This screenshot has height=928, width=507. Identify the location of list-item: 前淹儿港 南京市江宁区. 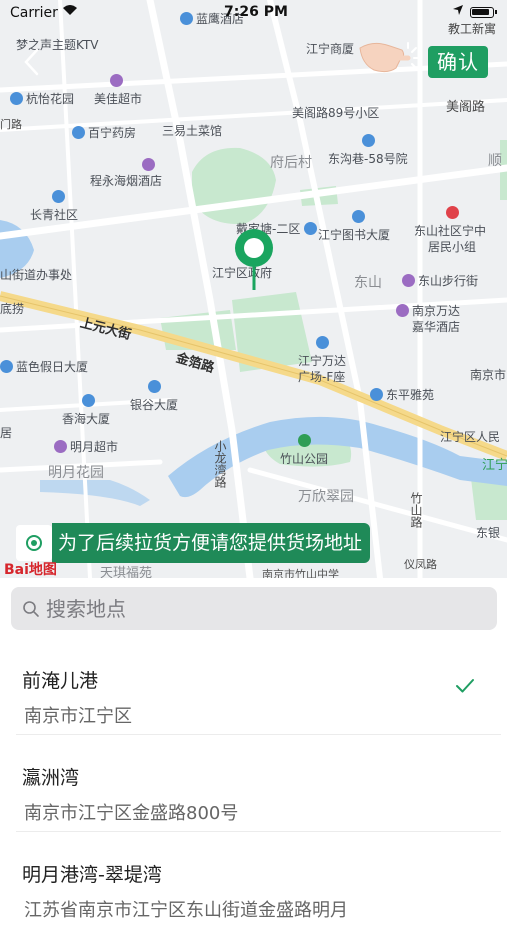
(258, 686).